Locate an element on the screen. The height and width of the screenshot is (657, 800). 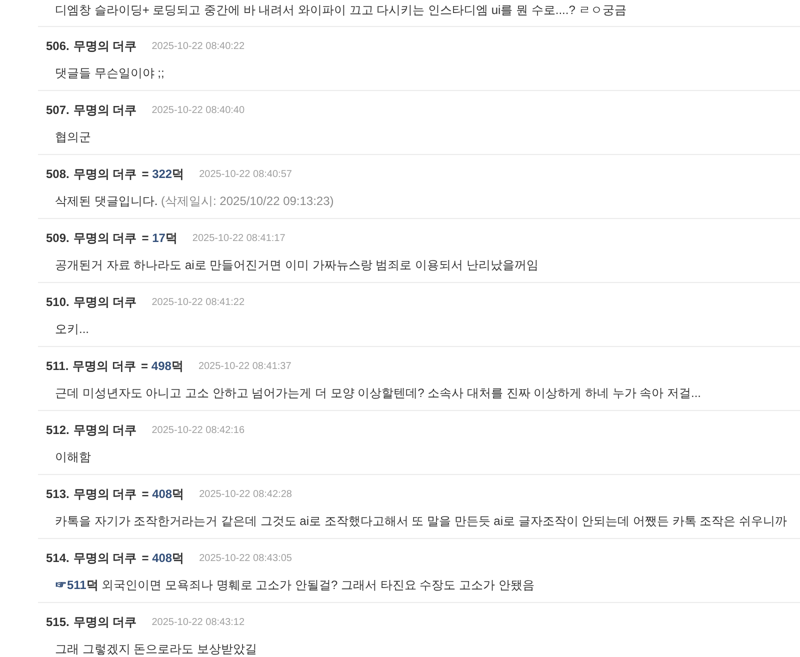
score-label: = 17덕 is located at coordinates (160, 238).